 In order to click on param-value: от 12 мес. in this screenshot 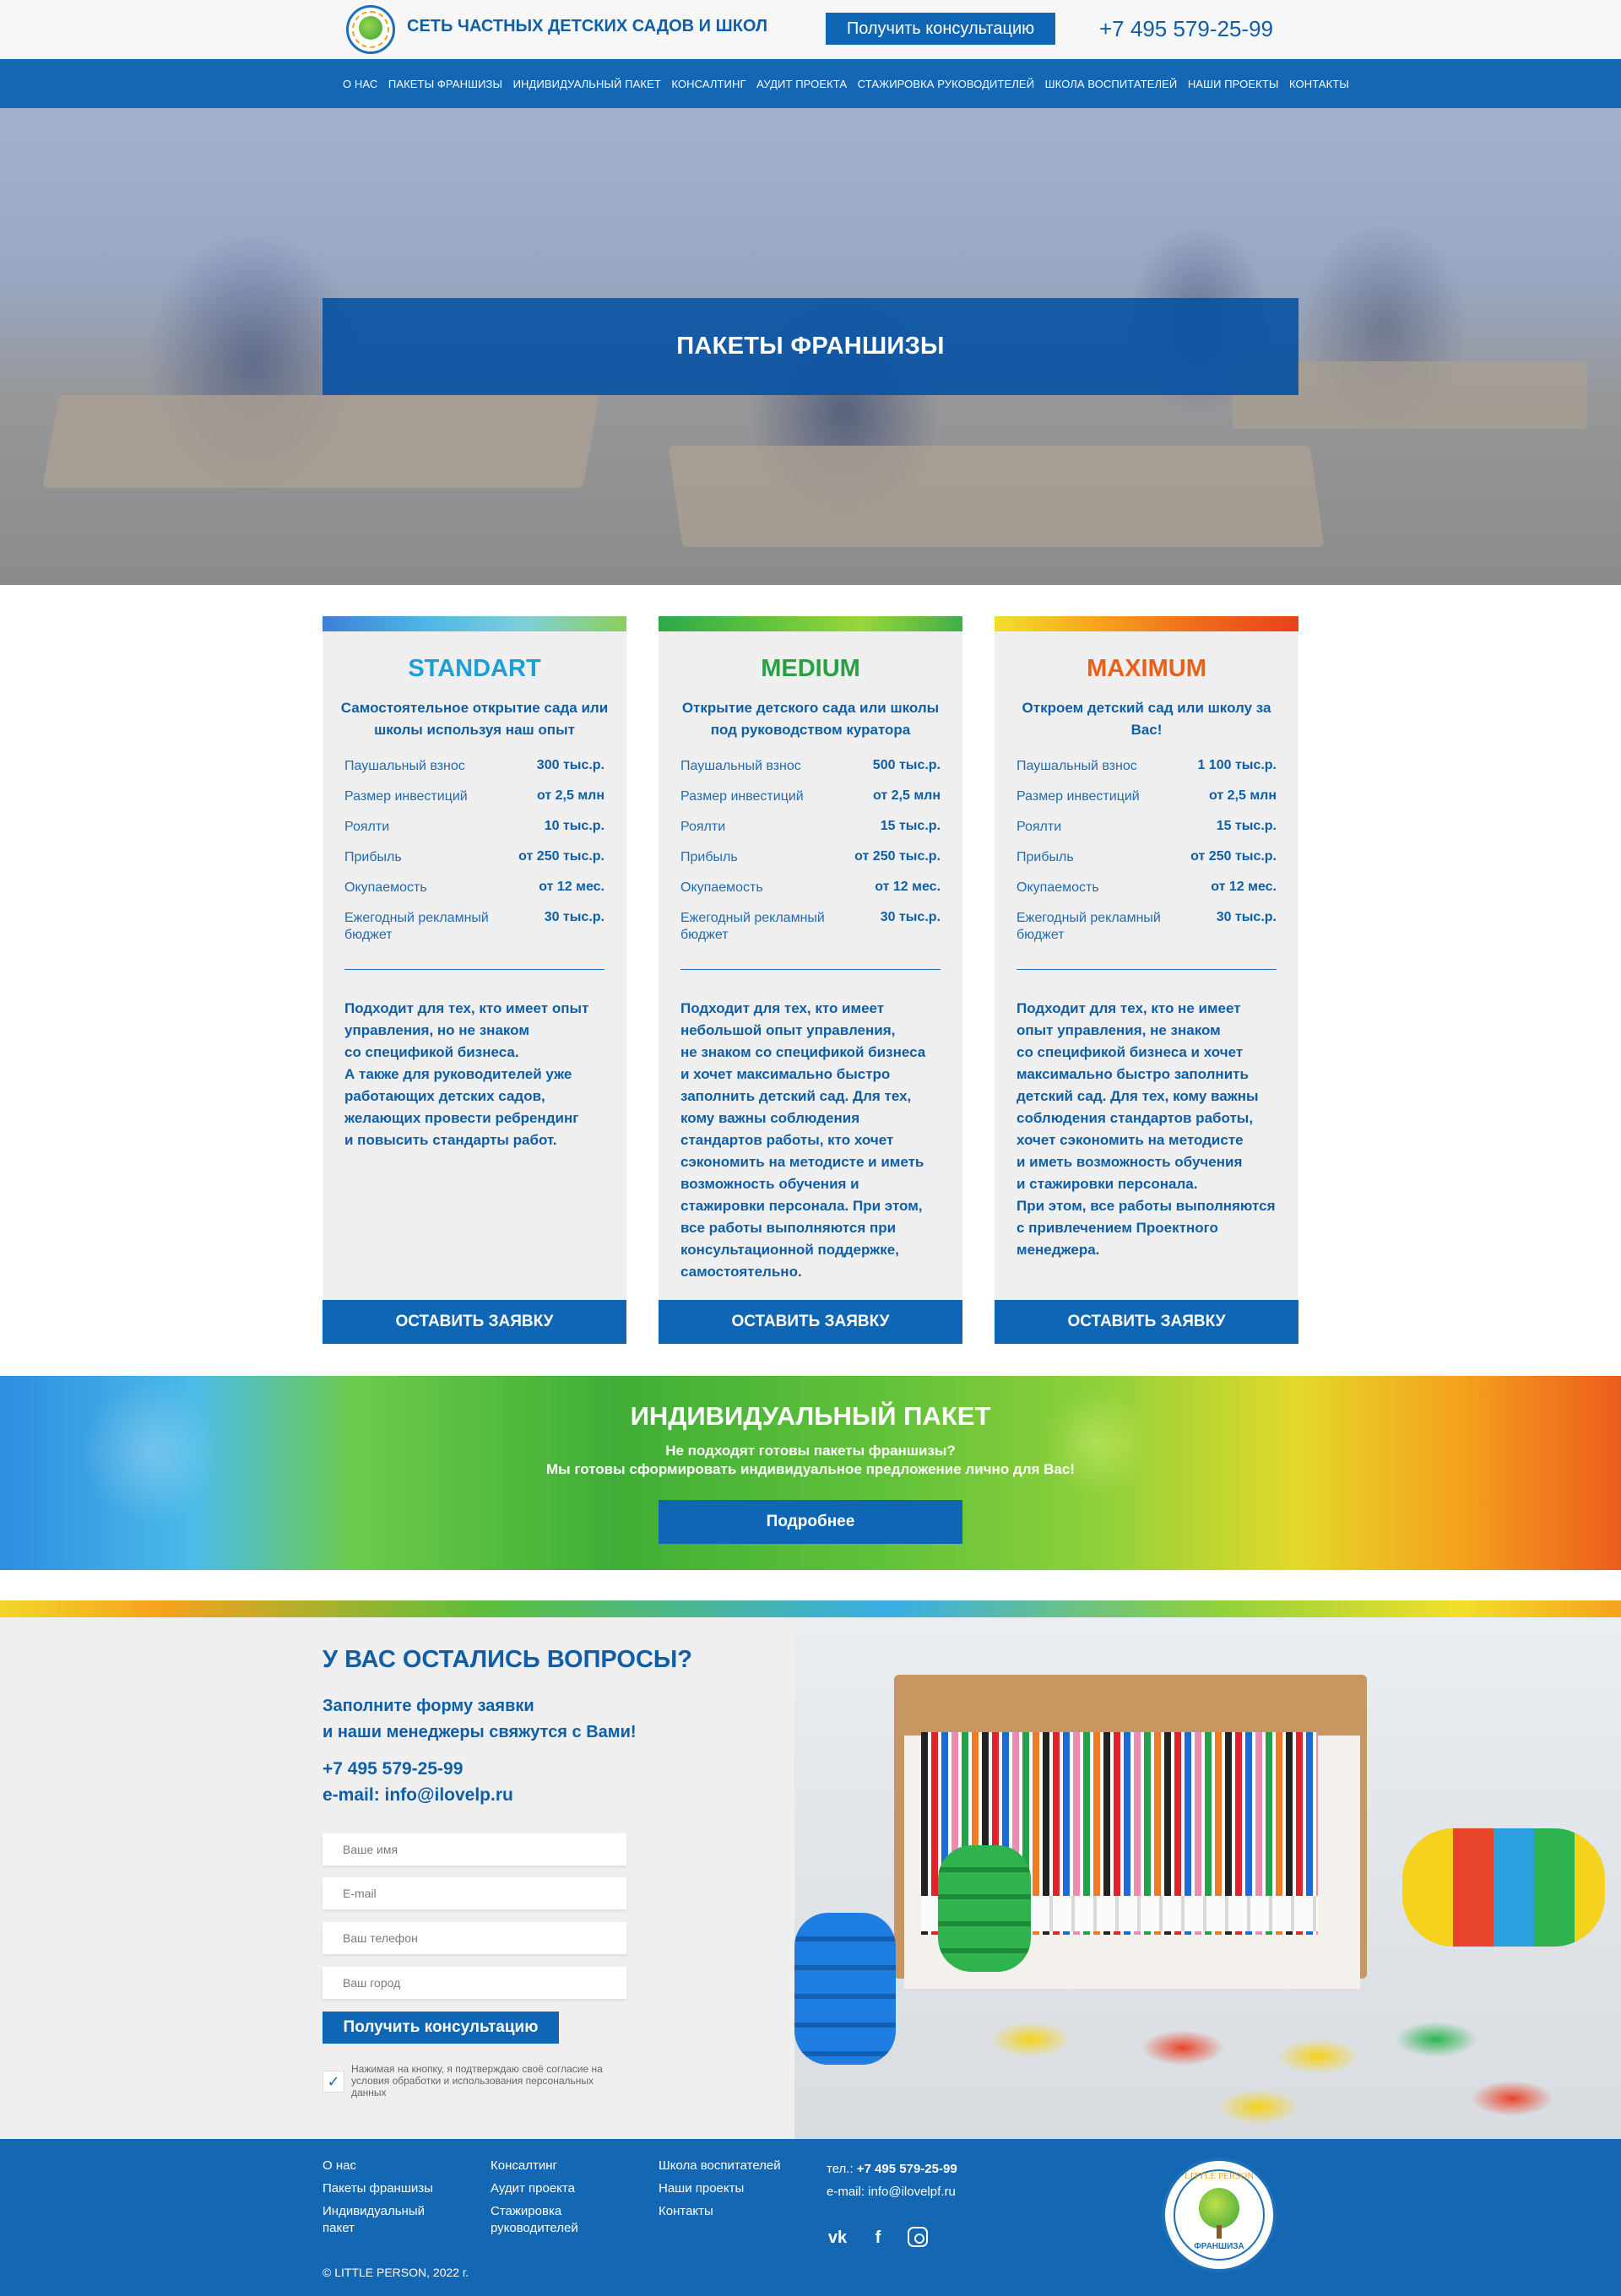, I will do `click(1244, 887)`.